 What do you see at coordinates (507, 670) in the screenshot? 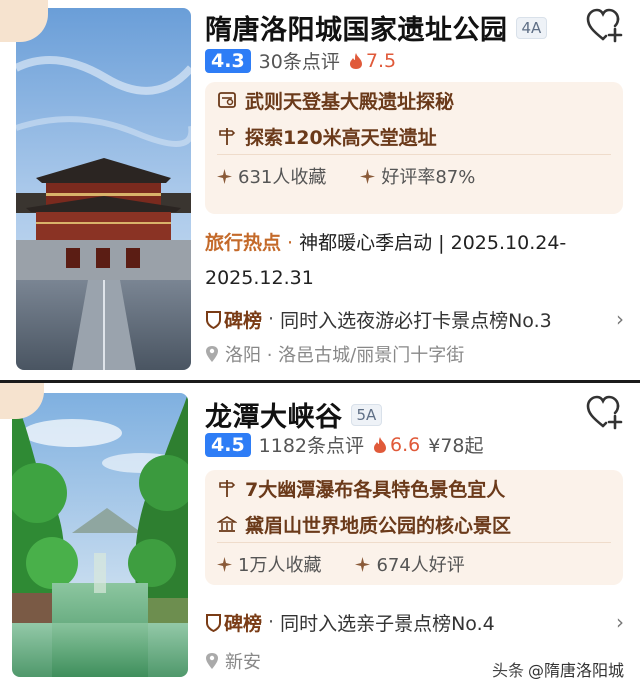
I see `watermark-platform: 头条` at bounding box center [507, 670].